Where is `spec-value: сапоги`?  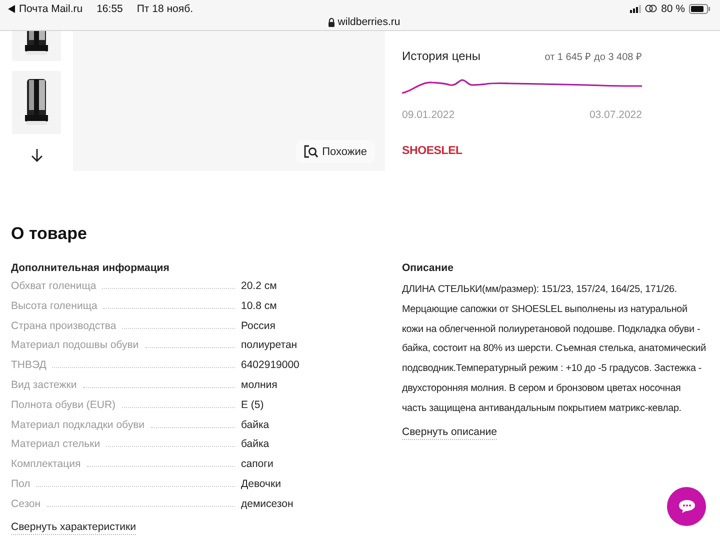 spec-value: сапоги is located at coordinates (257, 464).